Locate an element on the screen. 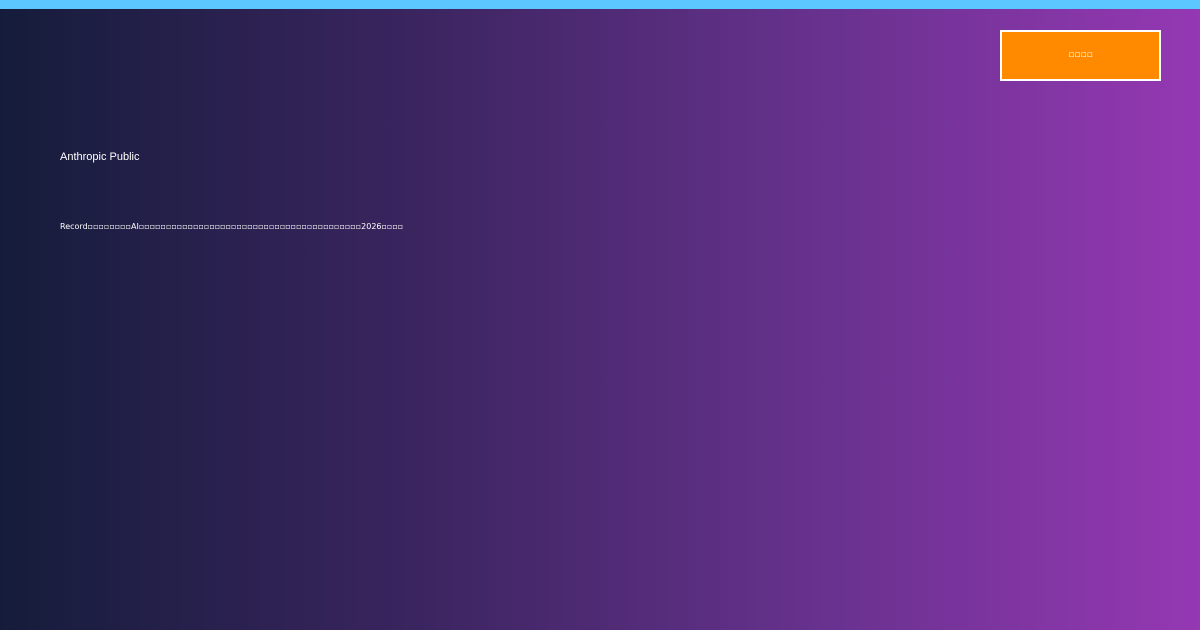  top-accent-stripe is located at coordinates (600, 4).